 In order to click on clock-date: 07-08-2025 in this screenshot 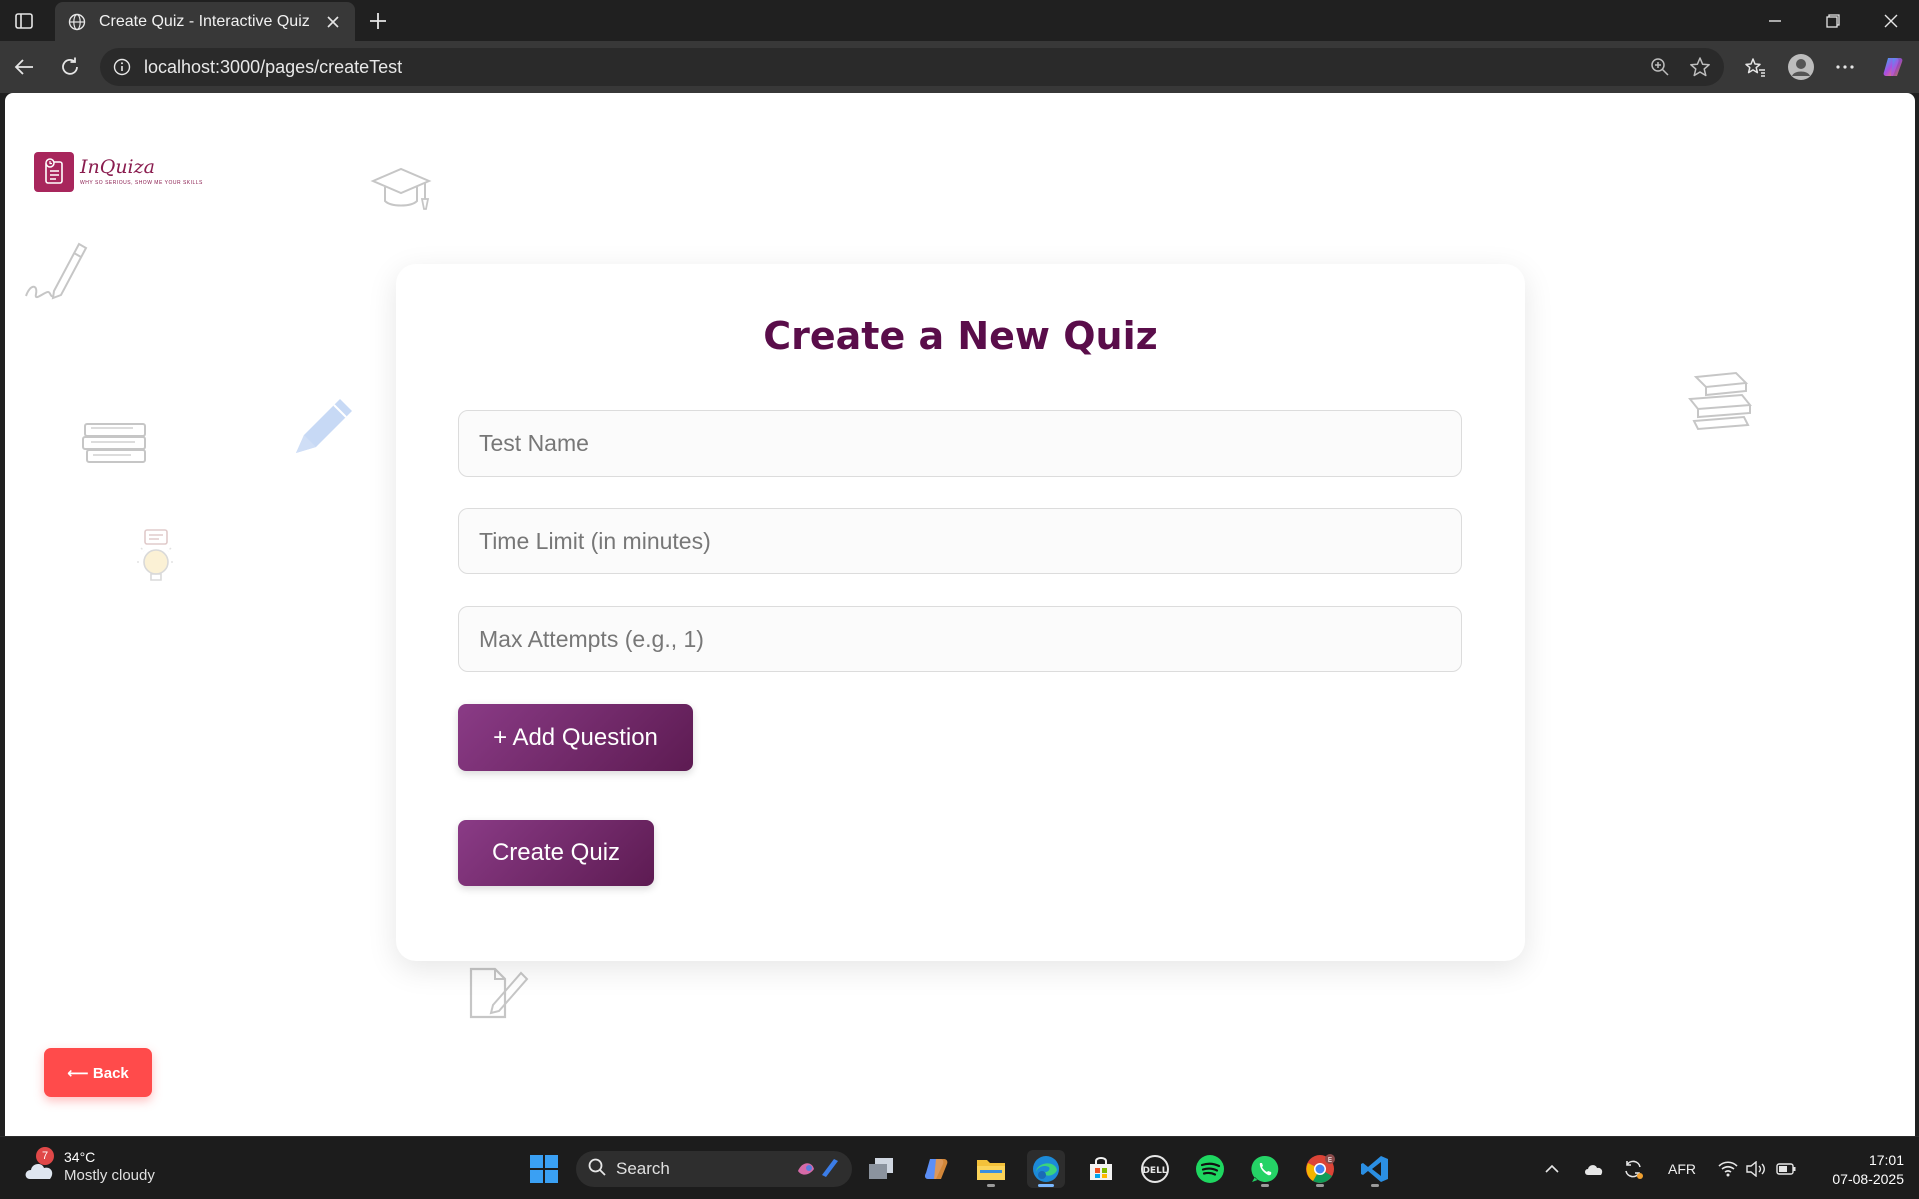, I will do `click(1868, 1179)`.